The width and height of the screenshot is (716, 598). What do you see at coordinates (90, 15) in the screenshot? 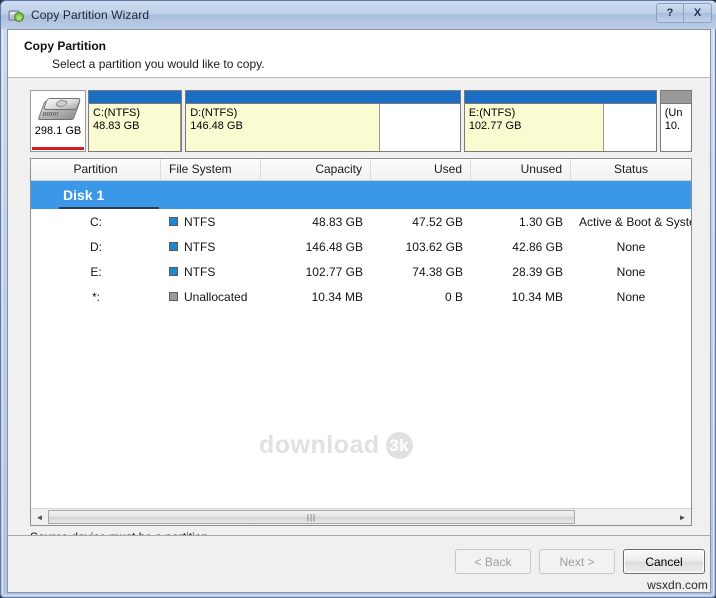
I see `window-title: Copy Partition Wizard` at bounding box center [90, 15].